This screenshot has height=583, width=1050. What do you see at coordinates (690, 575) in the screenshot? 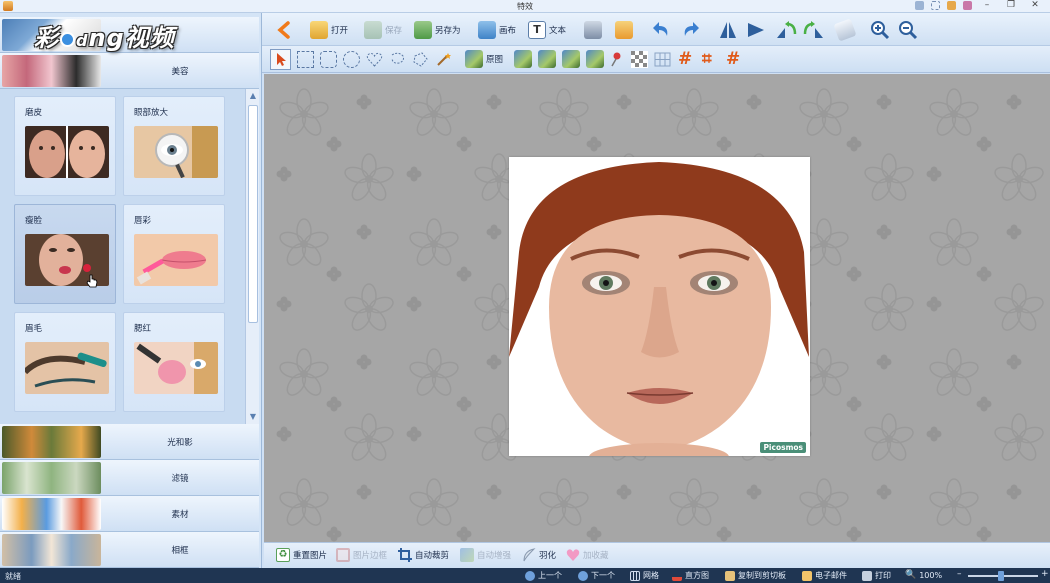
I see `histogram-toggle: 直方图` at bounding box center [690, 575].